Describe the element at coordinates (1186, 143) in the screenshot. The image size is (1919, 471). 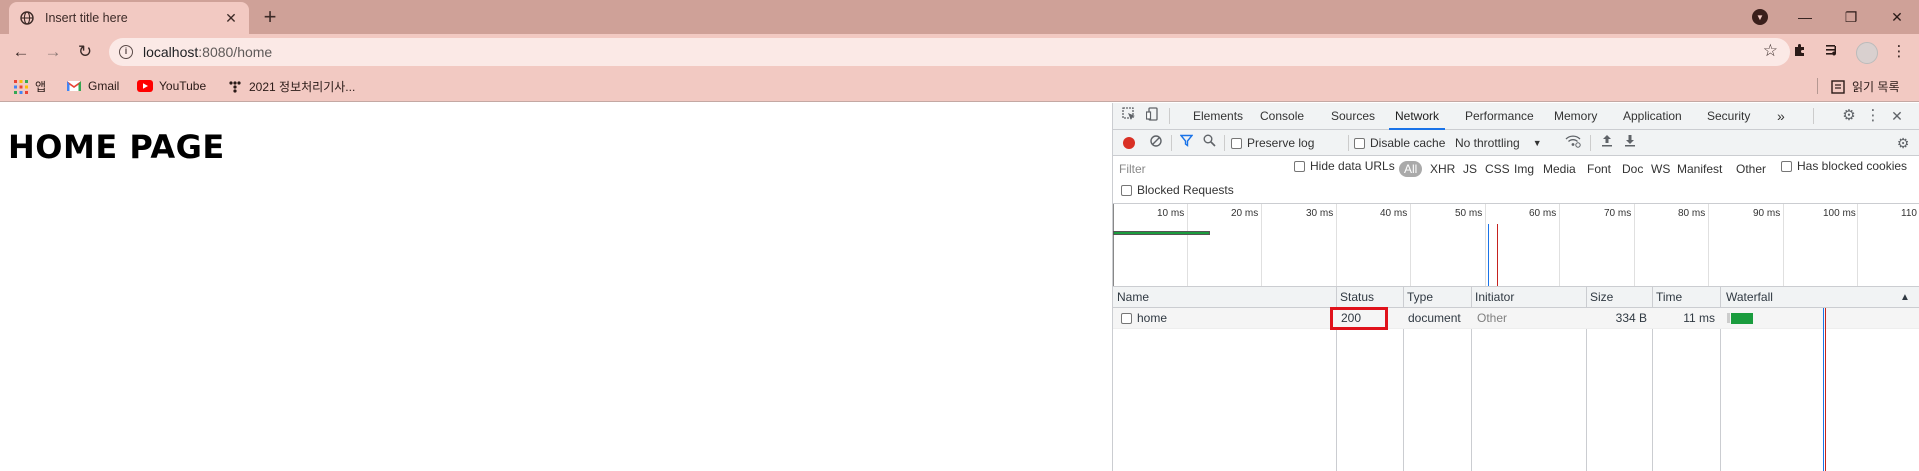
I see `filter-funnel-icon` at that location.